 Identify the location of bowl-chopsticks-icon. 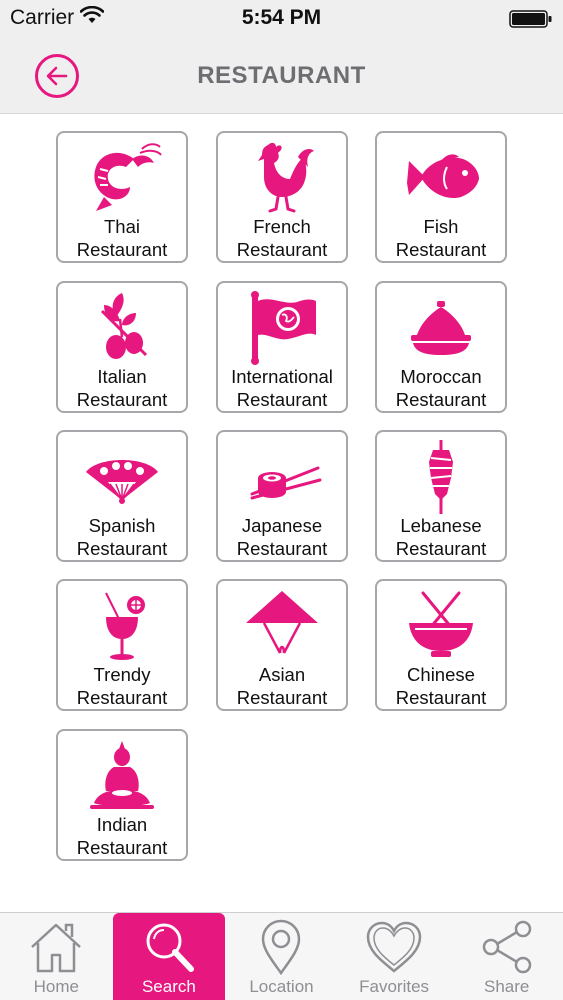
(441, 626).